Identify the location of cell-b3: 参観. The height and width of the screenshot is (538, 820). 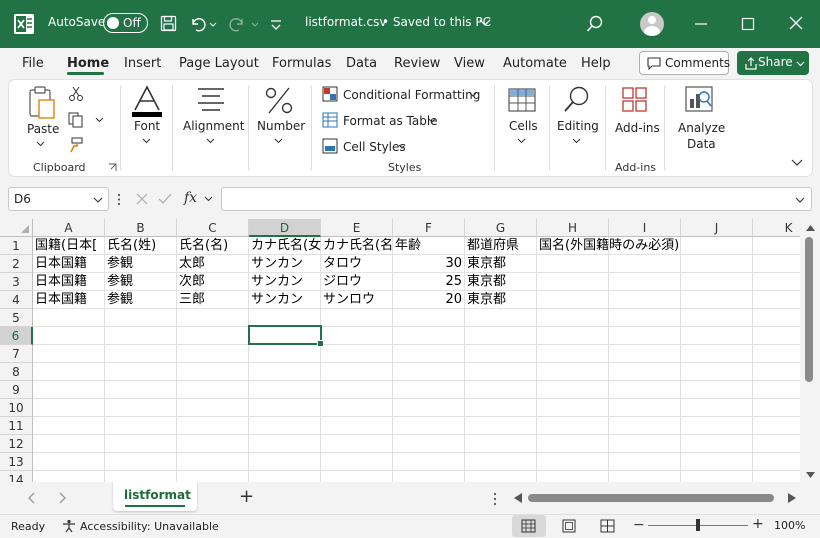
(141, 282).